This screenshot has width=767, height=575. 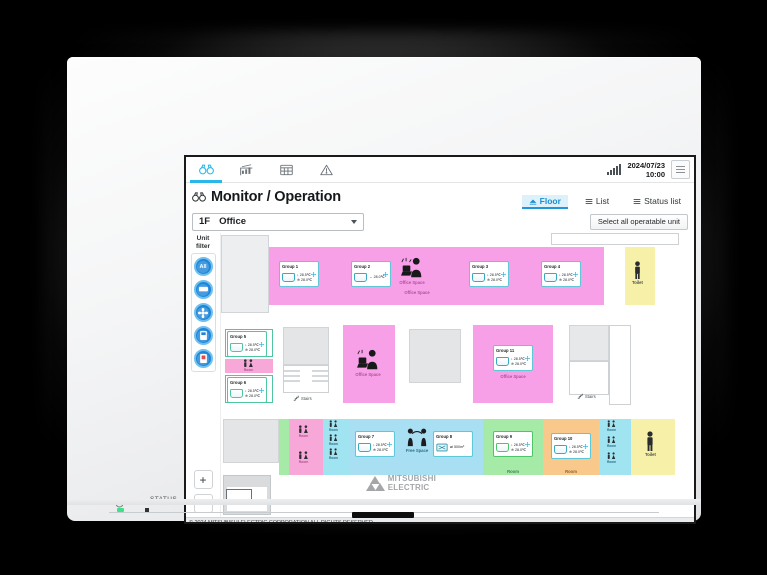 I want to click on tab-status-list-label: Status list, so click(x=662, y=201).